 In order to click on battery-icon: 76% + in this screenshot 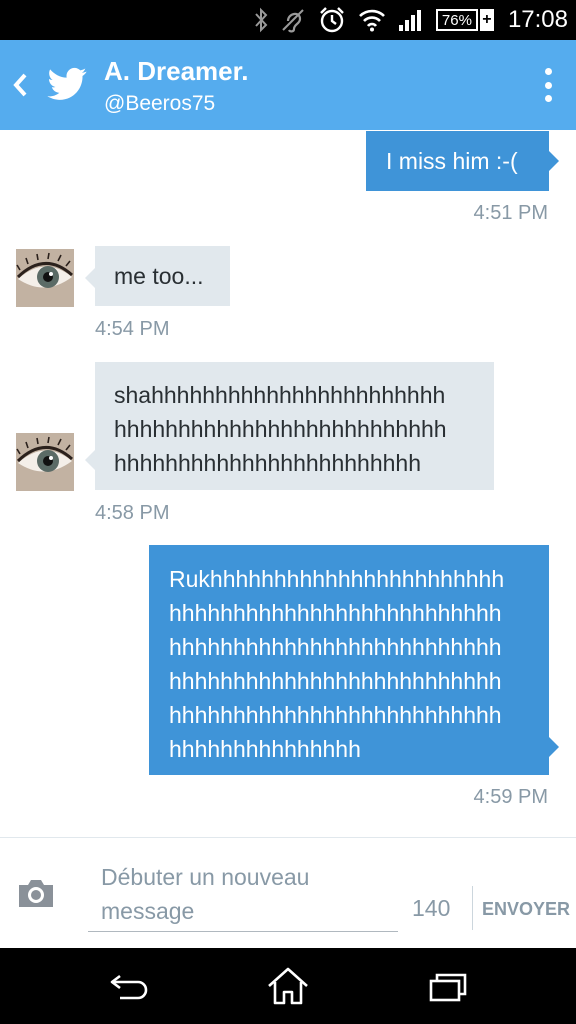, I will do `click(464, 20)`.